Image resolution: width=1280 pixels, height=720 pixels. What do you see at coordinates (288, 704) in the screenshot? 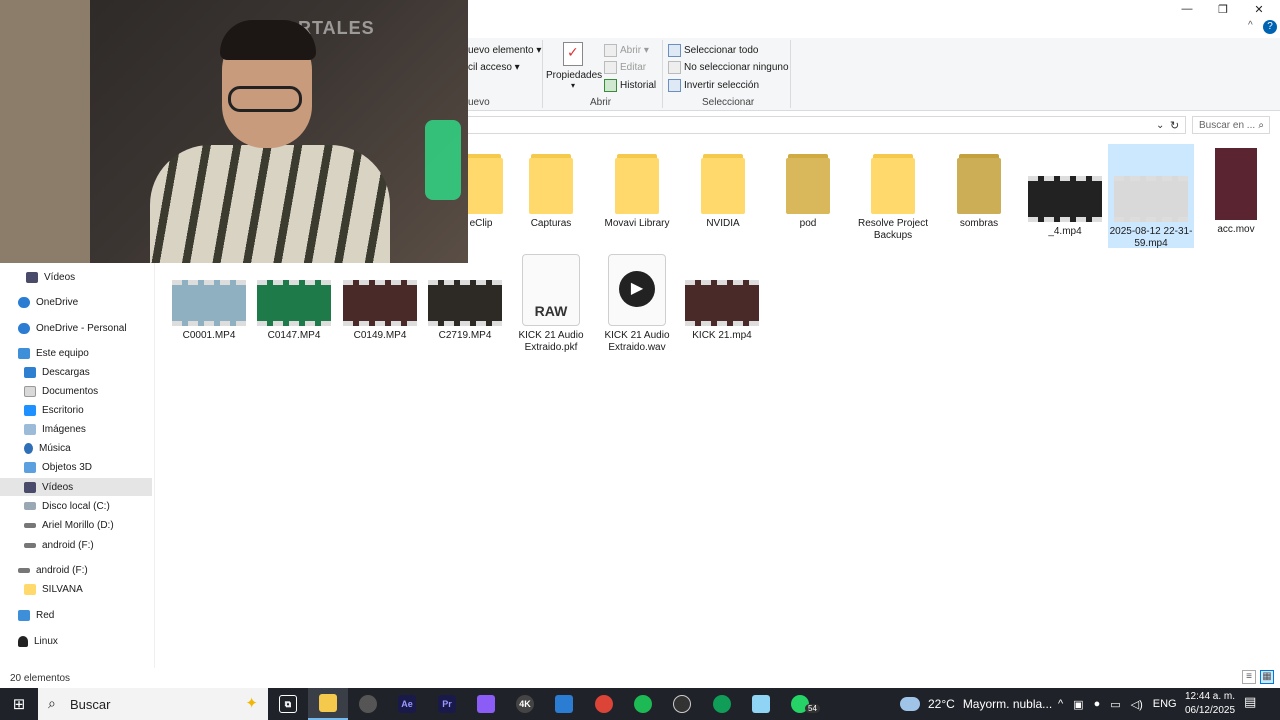
I see `task-view-icon: ⧉` at bounding box center [288, 704].